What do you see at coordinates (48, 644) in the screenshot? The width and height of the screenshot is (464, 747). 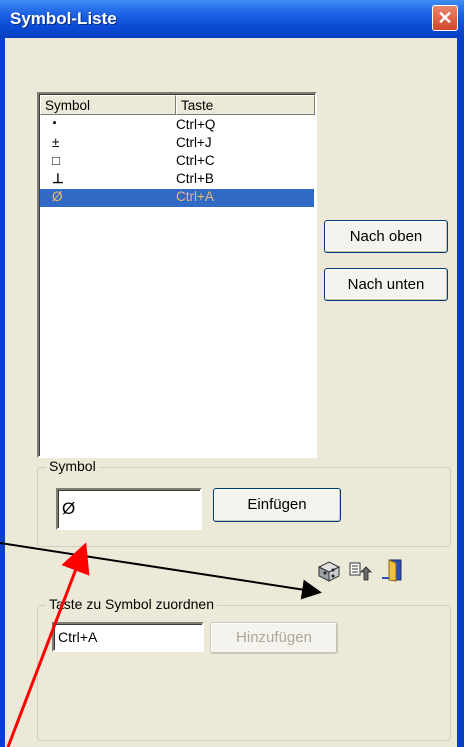 I see `red-annotation-arrow` at bounding box center [48, 644].